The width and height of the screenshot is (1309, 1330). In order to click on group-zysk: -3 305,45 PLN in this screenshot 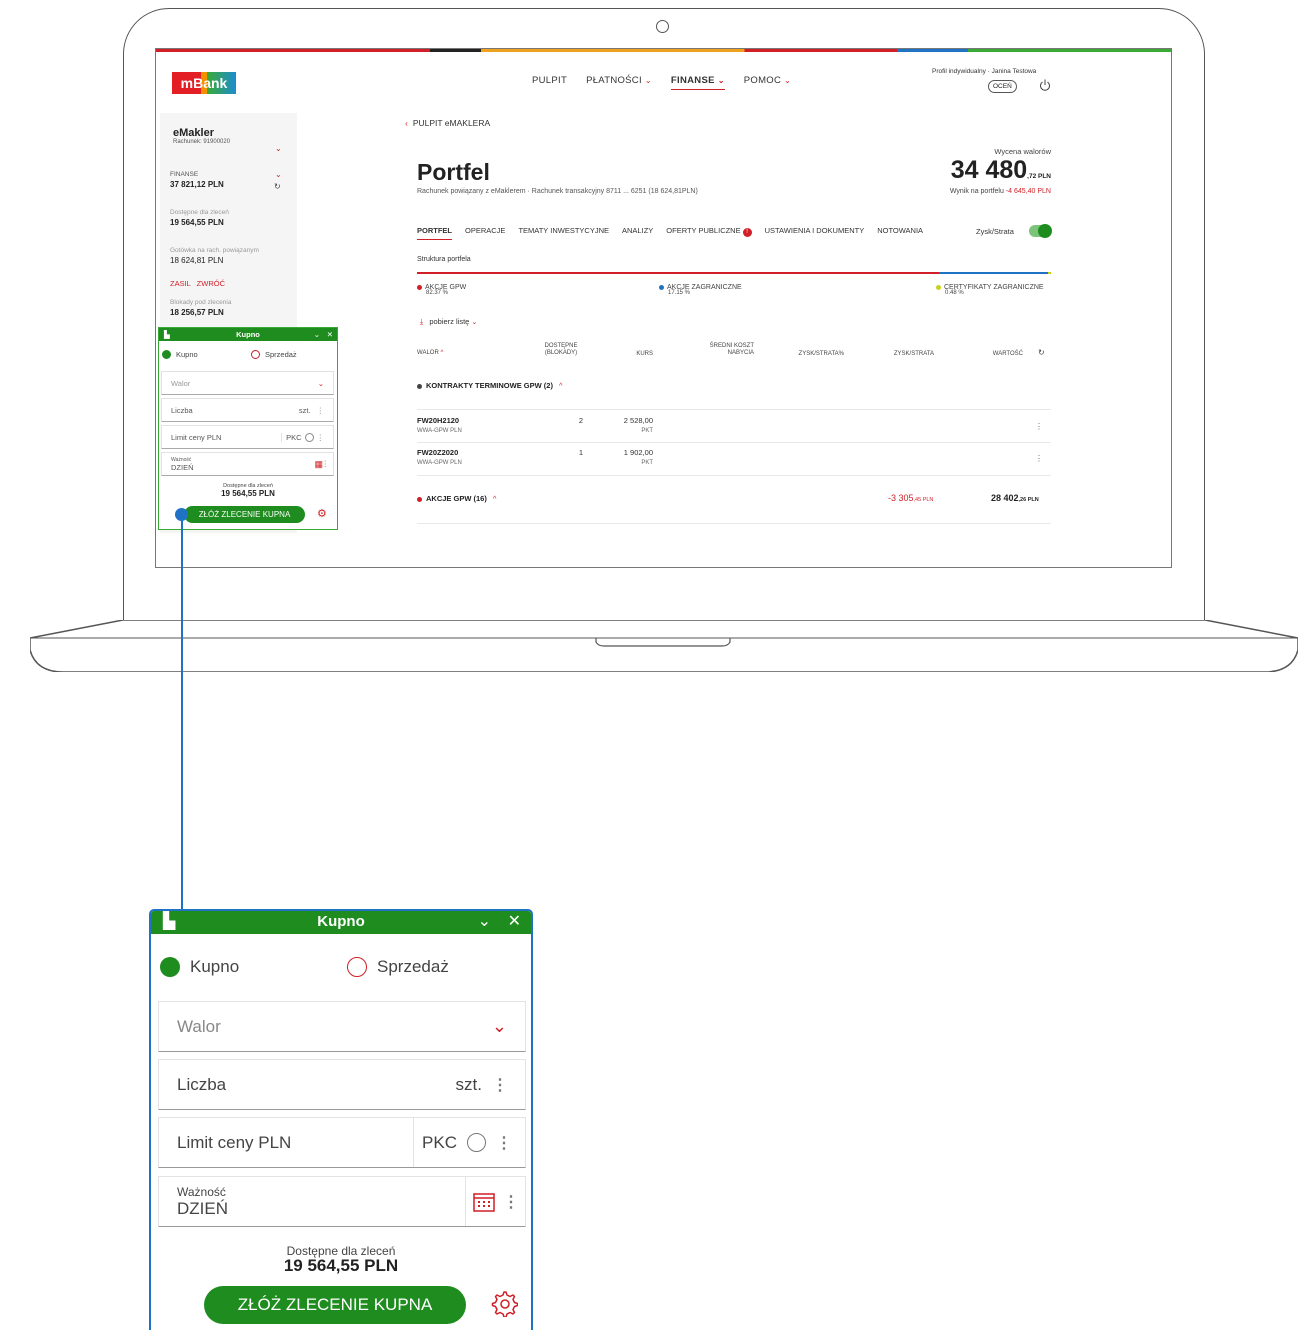, I will do `click(911, 498)`.